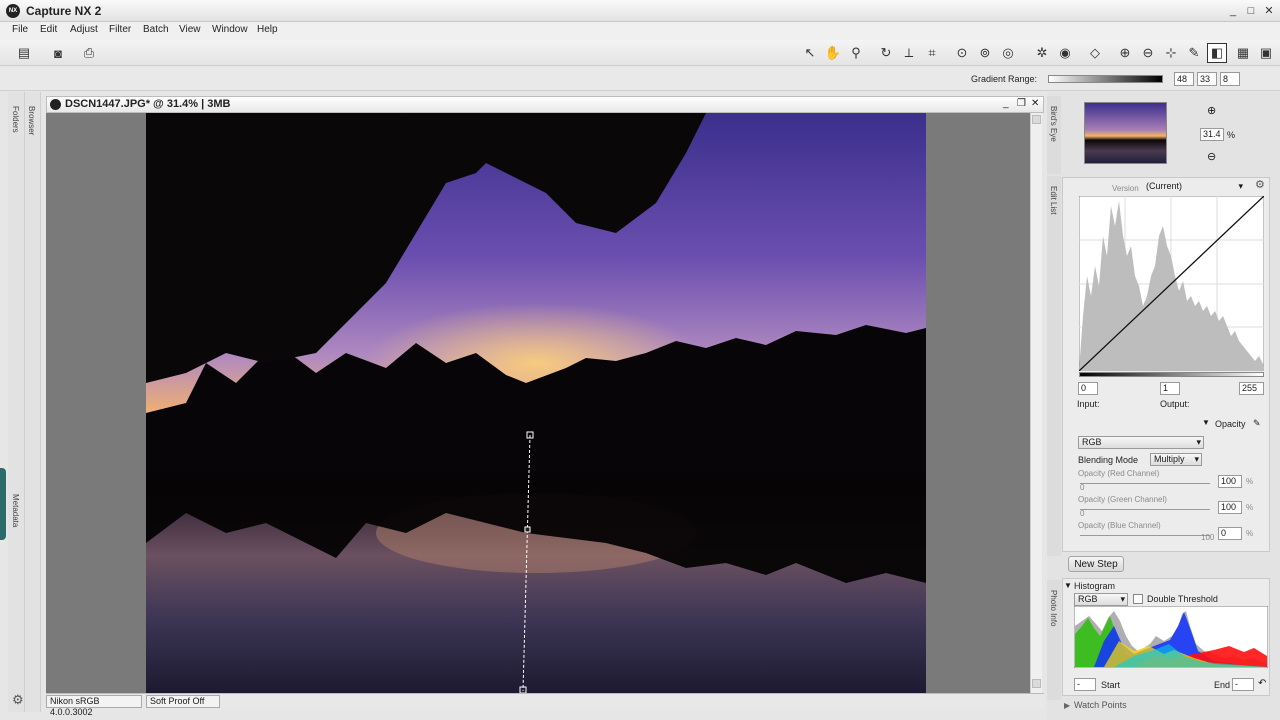 Image resolution: width=1280 pixels, height=720 pixels. What do you see at coordinates (1008, 53) in the screenshot?
I see `color-point-icon: ◎` at bounding box center [1008, 53].